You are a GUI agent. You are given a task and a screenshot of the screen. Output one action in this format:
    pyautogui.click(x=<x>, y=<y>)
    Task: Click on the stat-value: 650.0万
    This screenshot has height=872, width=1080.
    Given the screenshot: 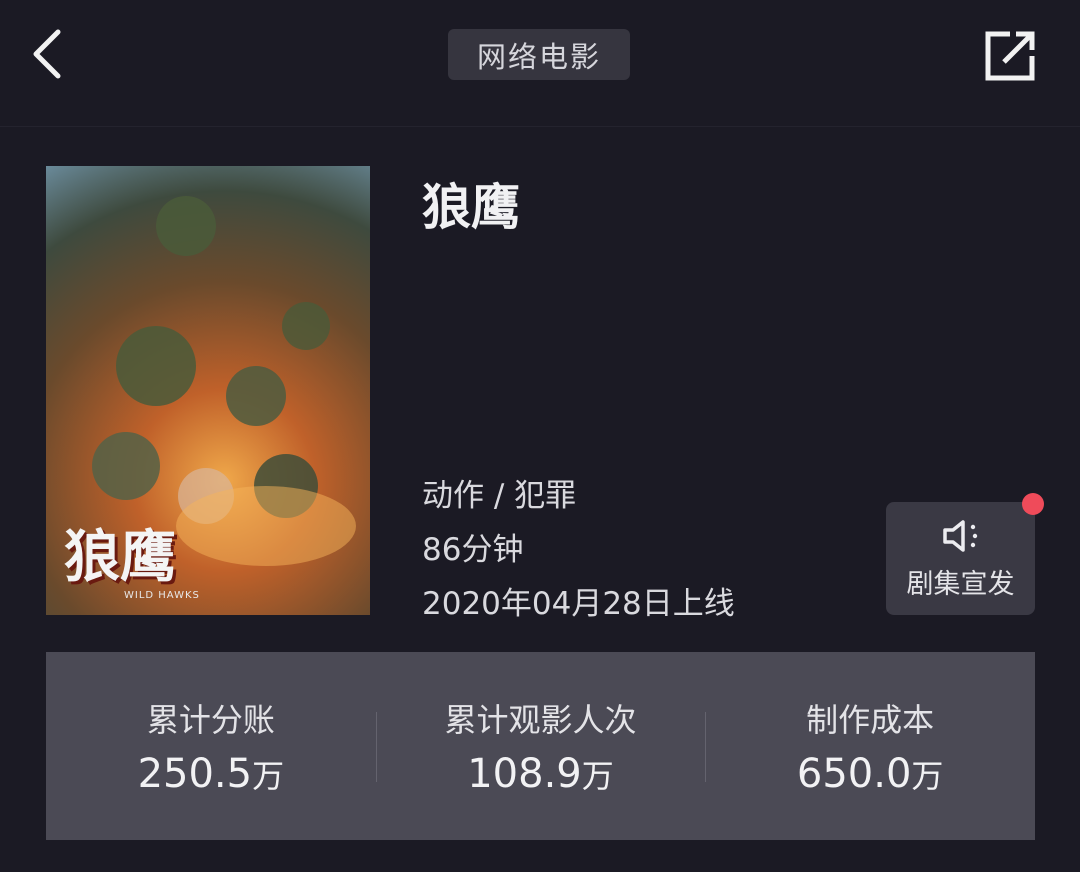 What is the action you would take?
    pyautogui.click(x=870, y=774)
    